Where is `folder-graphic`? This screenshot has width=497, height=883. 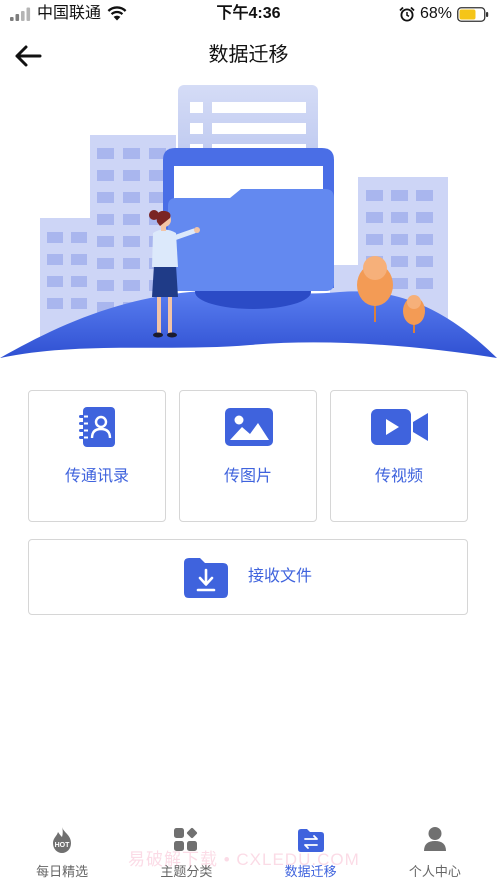 folder-graphic is located at coordinates (248, 219).